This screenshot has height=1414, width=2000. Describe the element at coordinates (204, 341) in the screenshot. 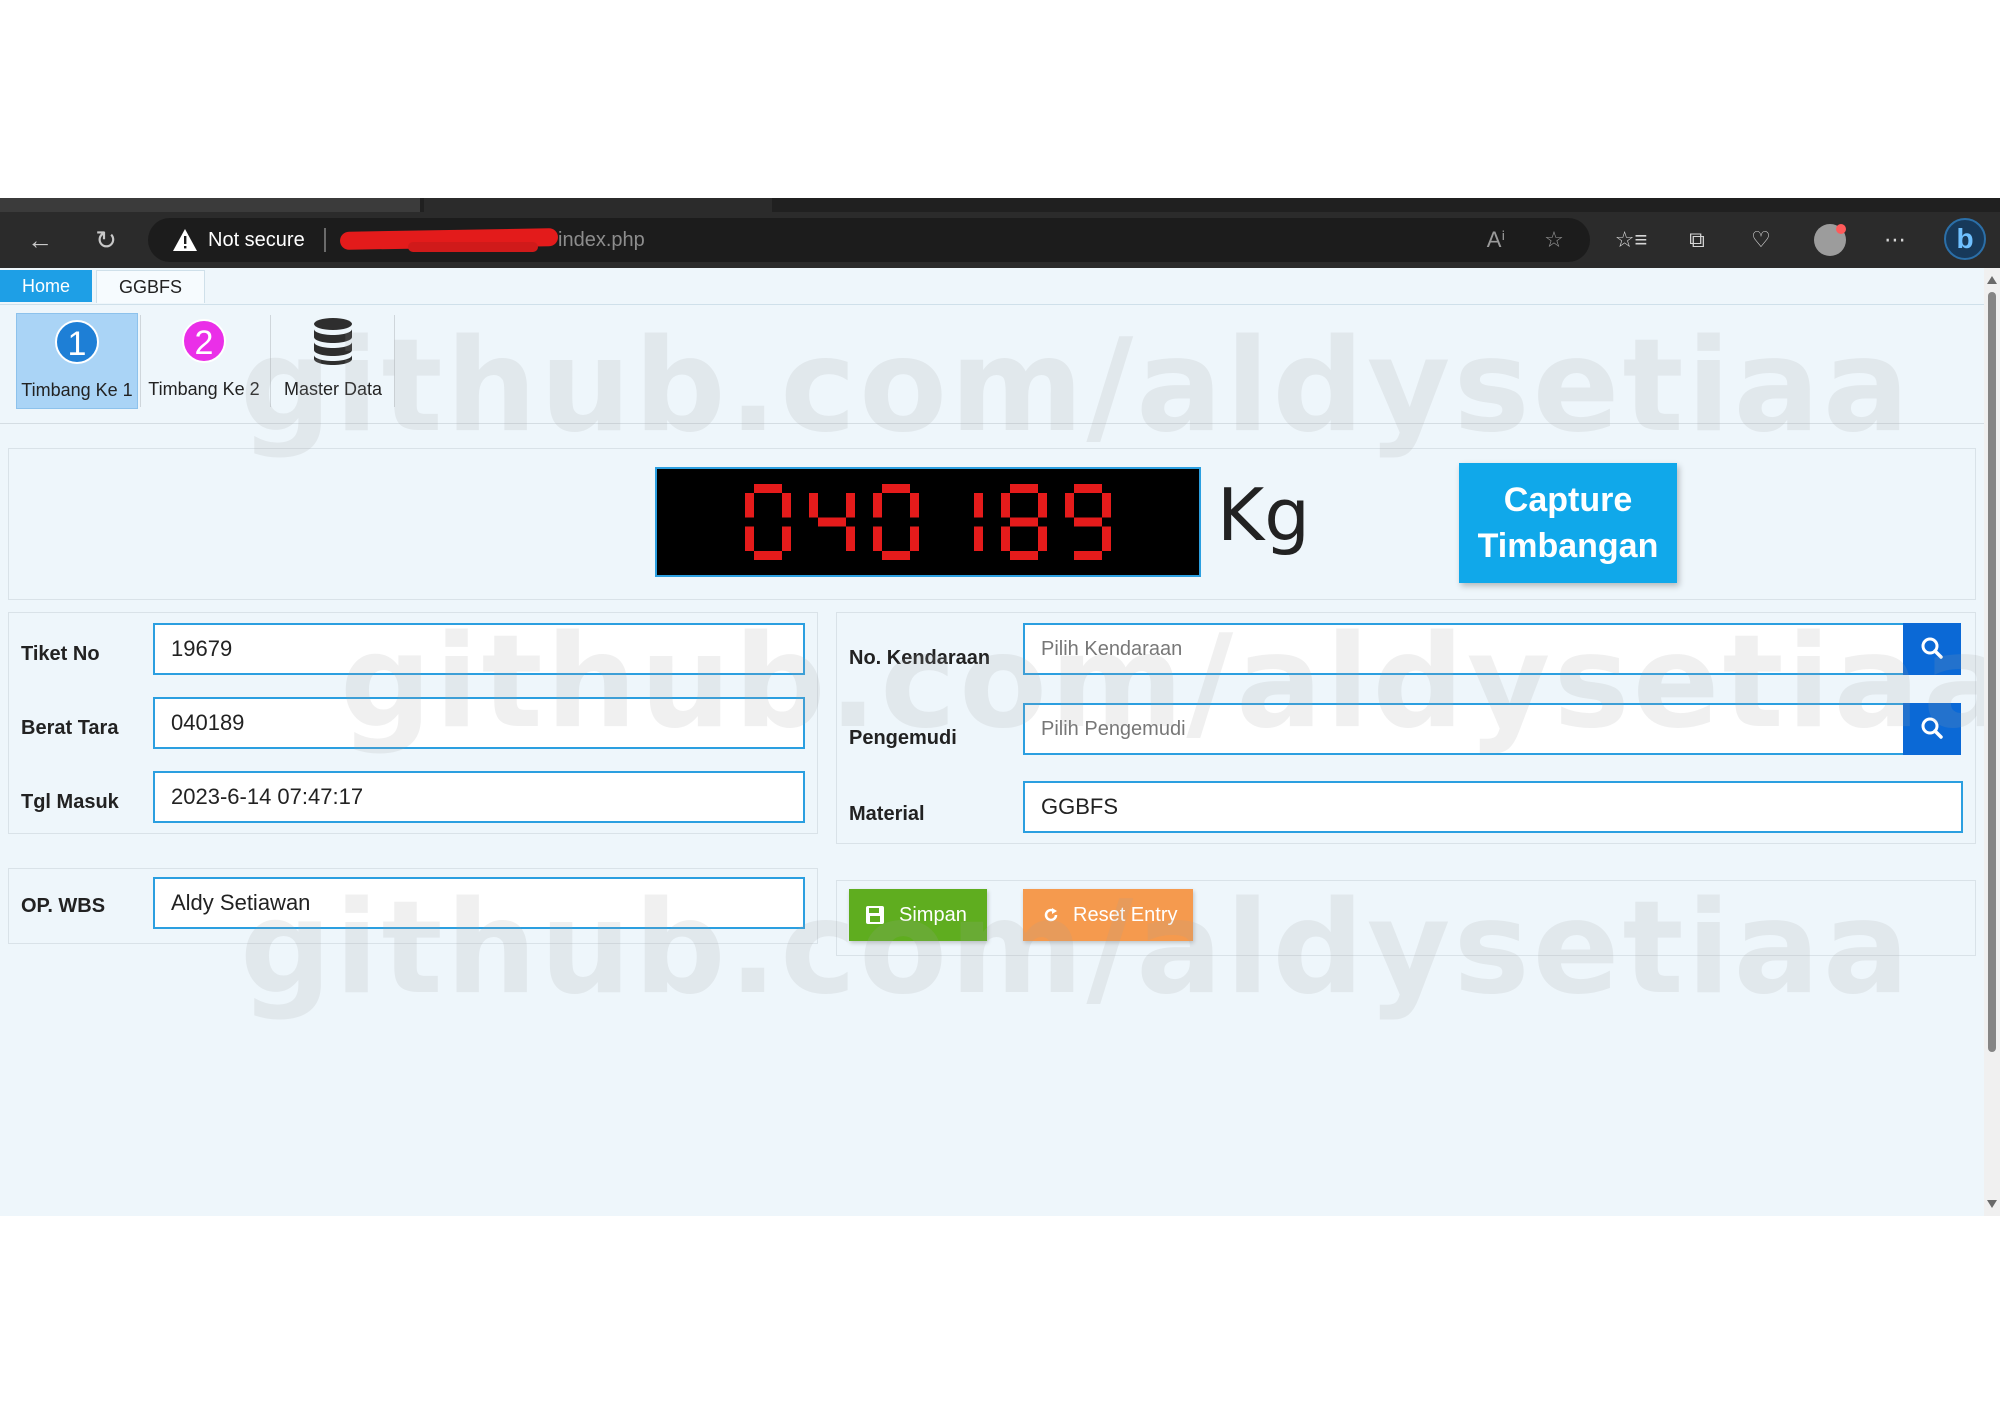

I see `number-two-icon: 2` at that location.